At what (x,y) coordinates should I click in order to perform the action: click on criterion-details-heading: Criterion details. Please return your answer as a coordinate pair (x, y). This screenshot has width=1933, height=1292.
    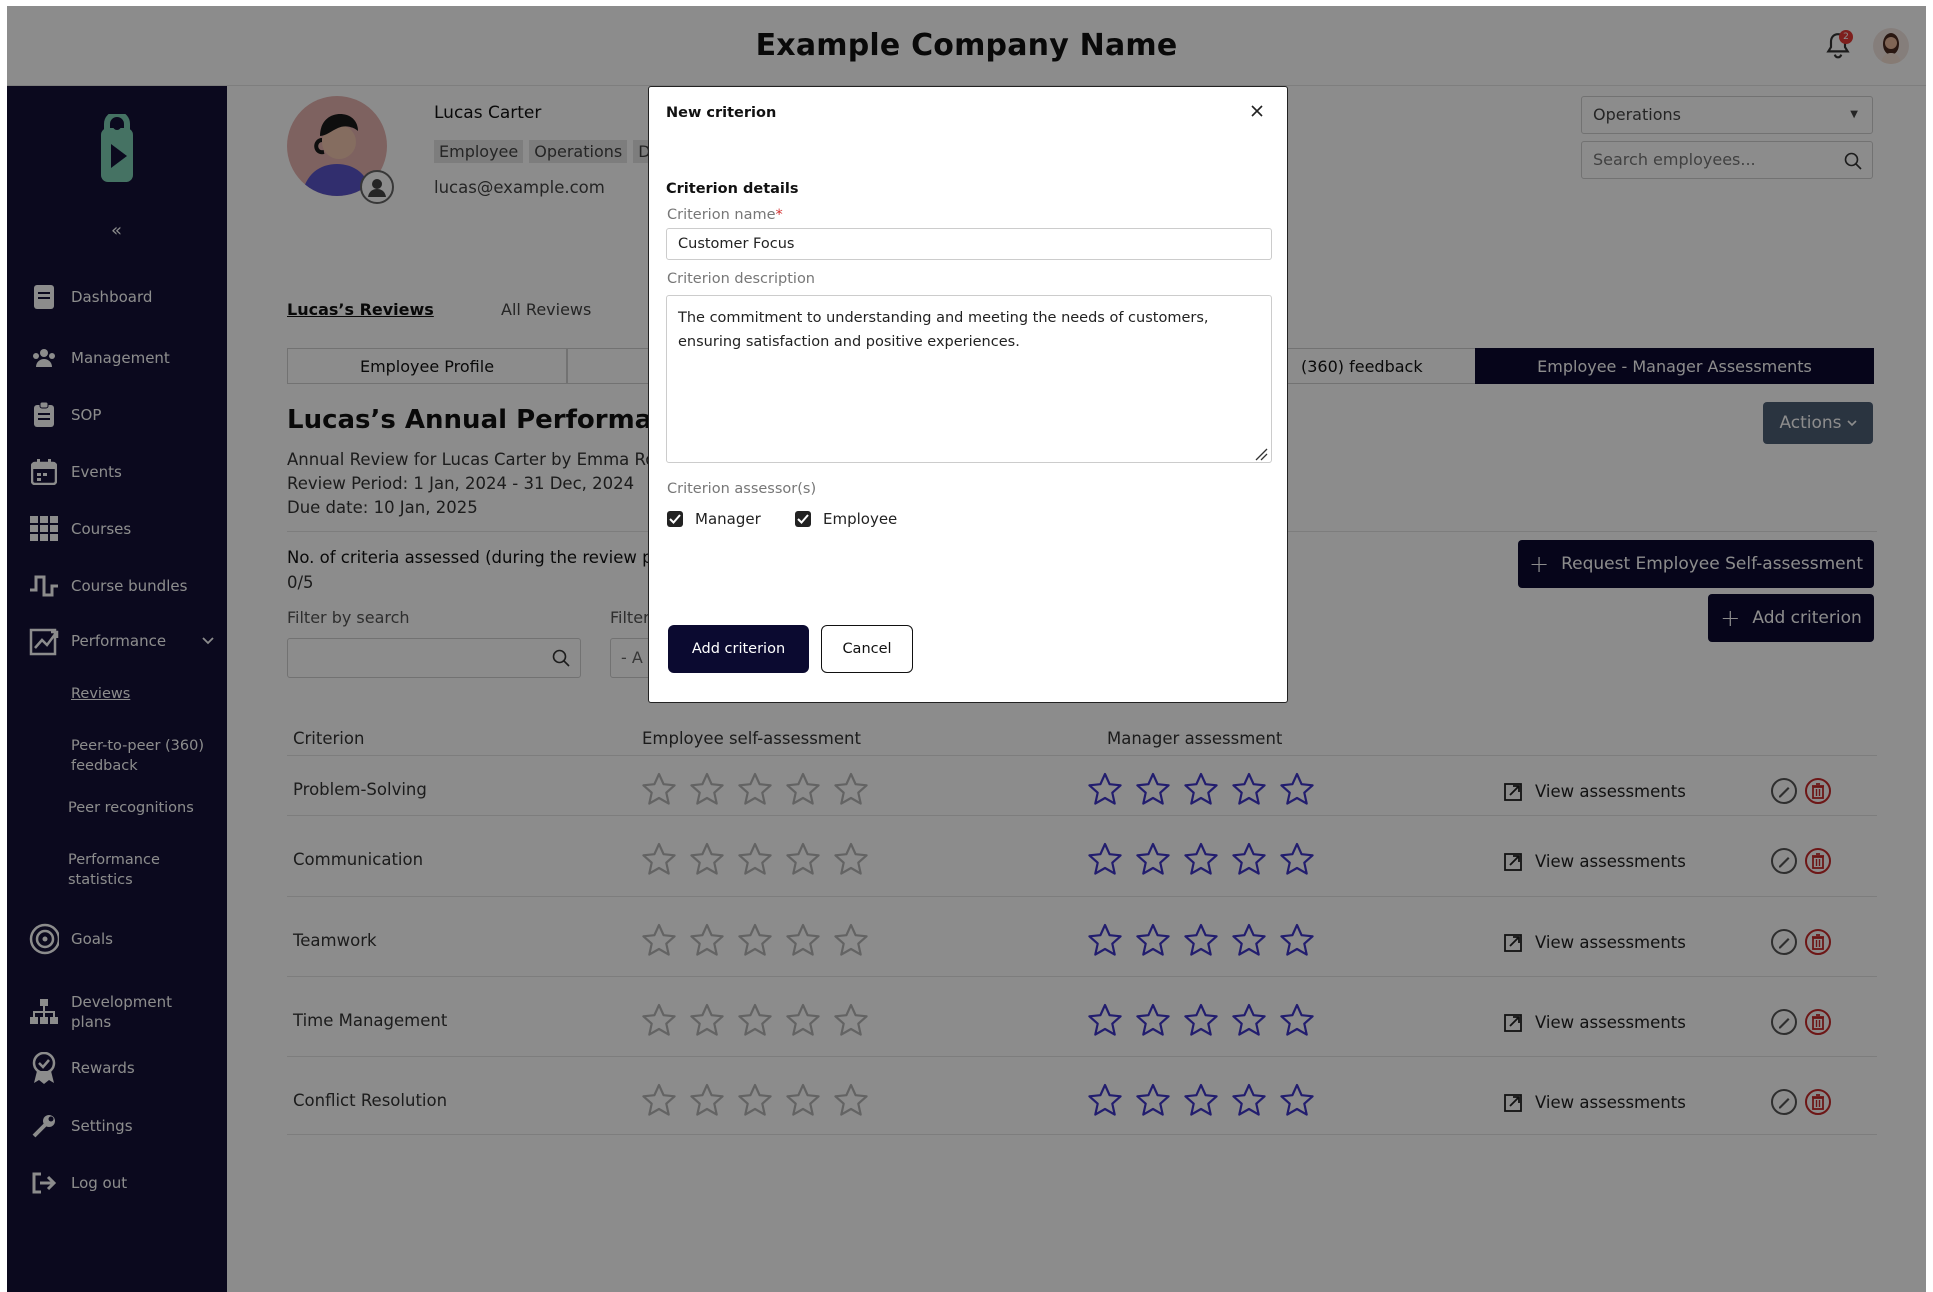
    Looking at the image, I should click on (732, 189).